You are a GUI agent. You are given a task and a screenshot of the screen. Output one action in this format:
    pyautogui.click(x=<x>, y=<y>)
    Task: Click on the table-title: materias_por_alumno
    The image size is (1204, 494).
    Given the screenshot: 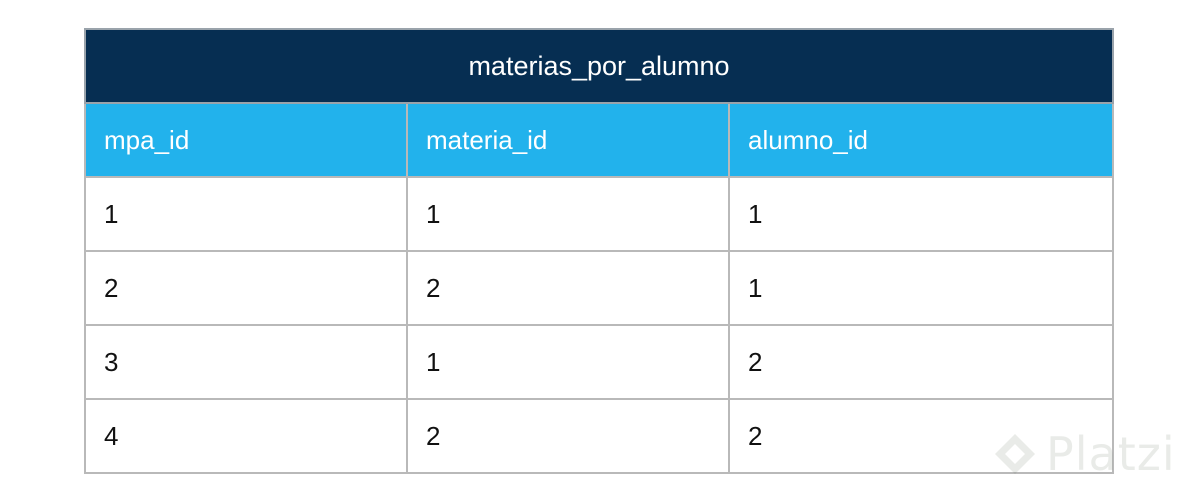 What is the action you would take?
    pyautogui.click(x=599, y=66)
    